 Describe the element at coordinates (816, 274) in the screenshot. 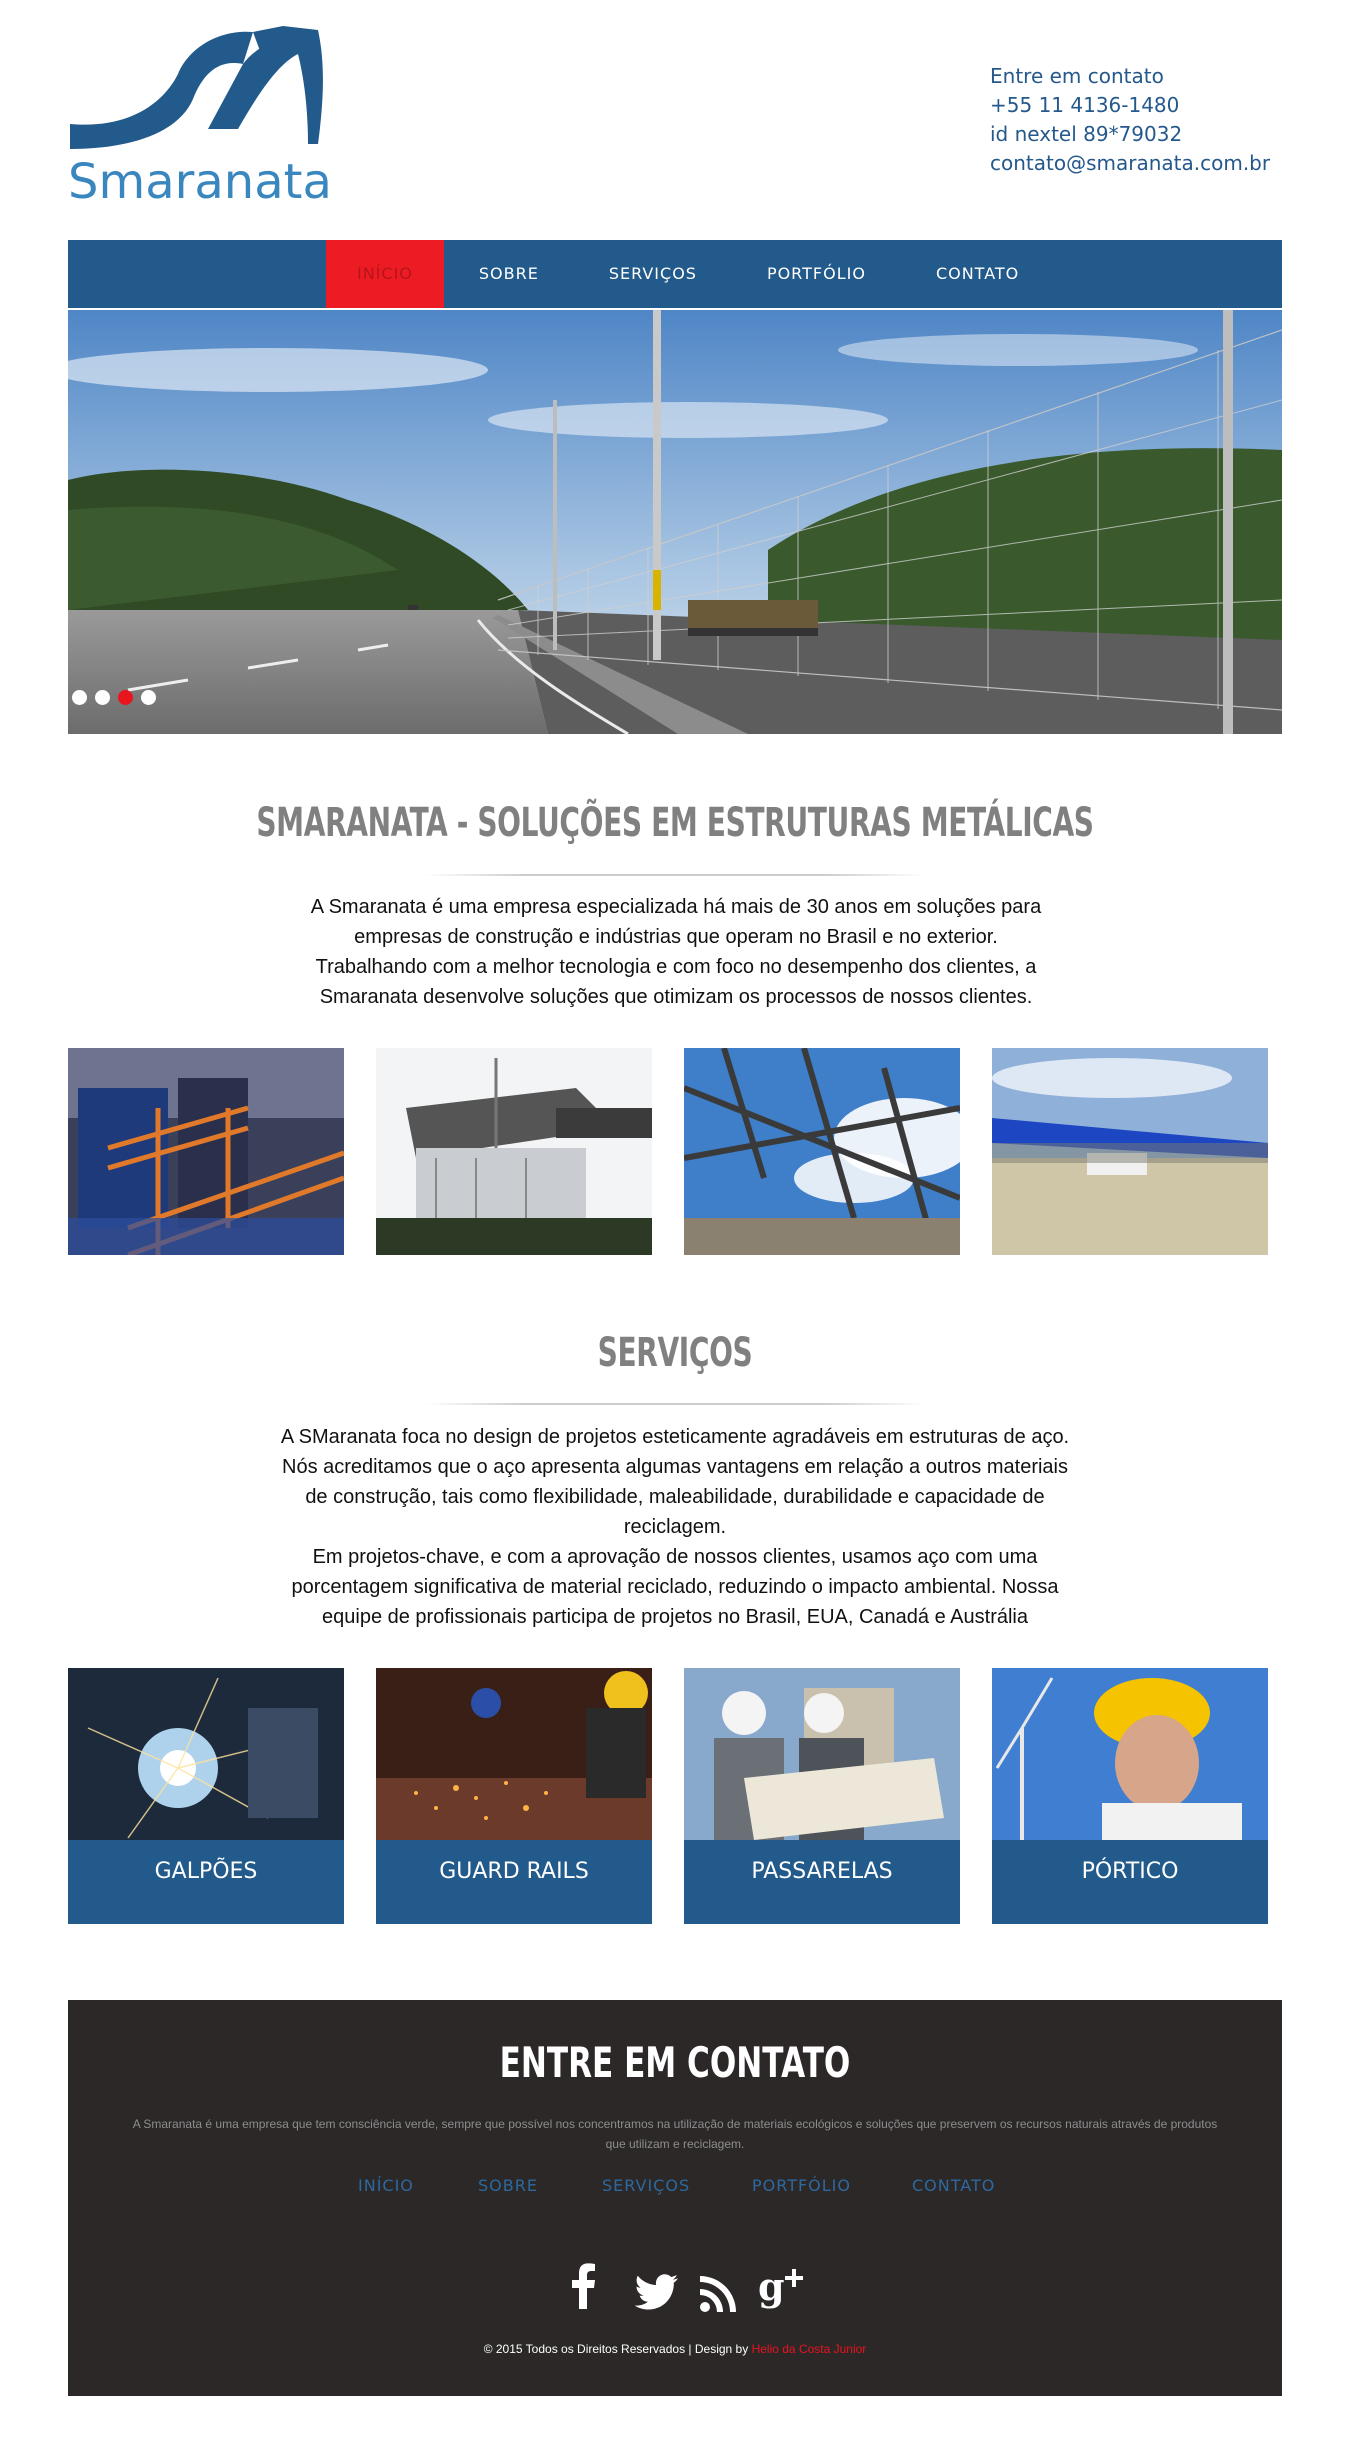

I see `nav-item-portfolio: PORTFÓLIO` at that location.